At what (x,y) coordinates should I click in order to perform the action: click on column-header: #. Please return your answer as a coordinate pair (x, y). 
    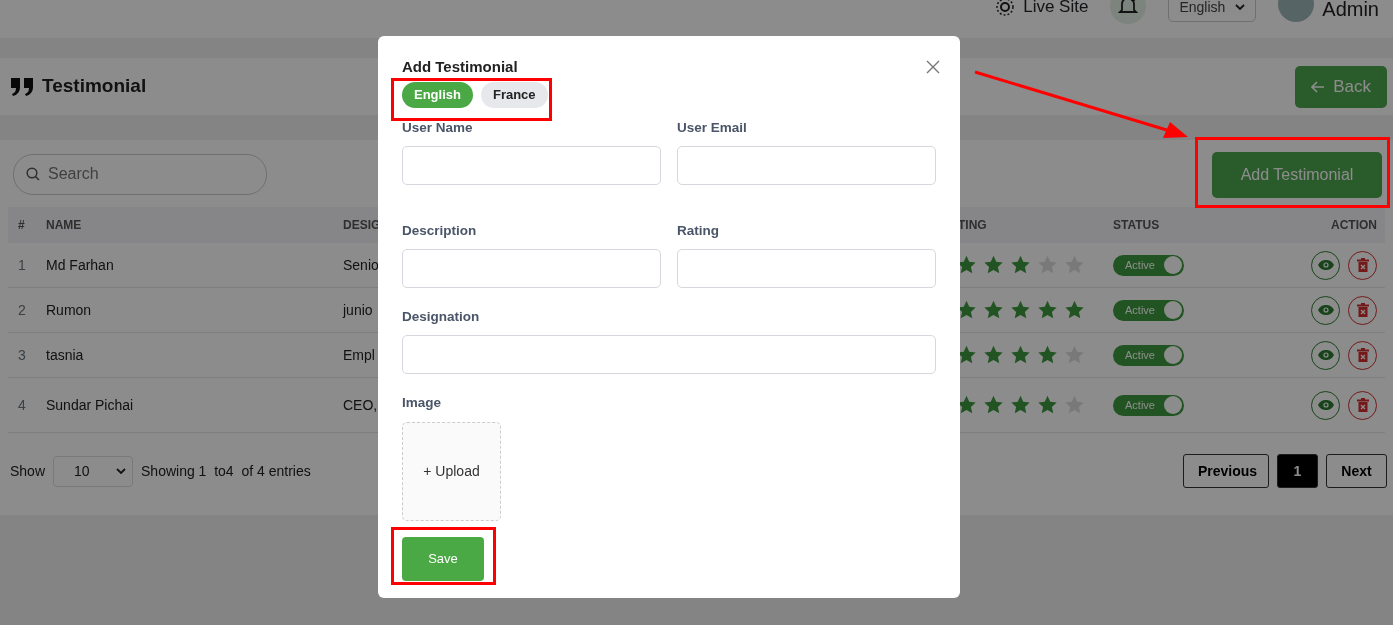
    Looking at the image, I should click on (21, 225).